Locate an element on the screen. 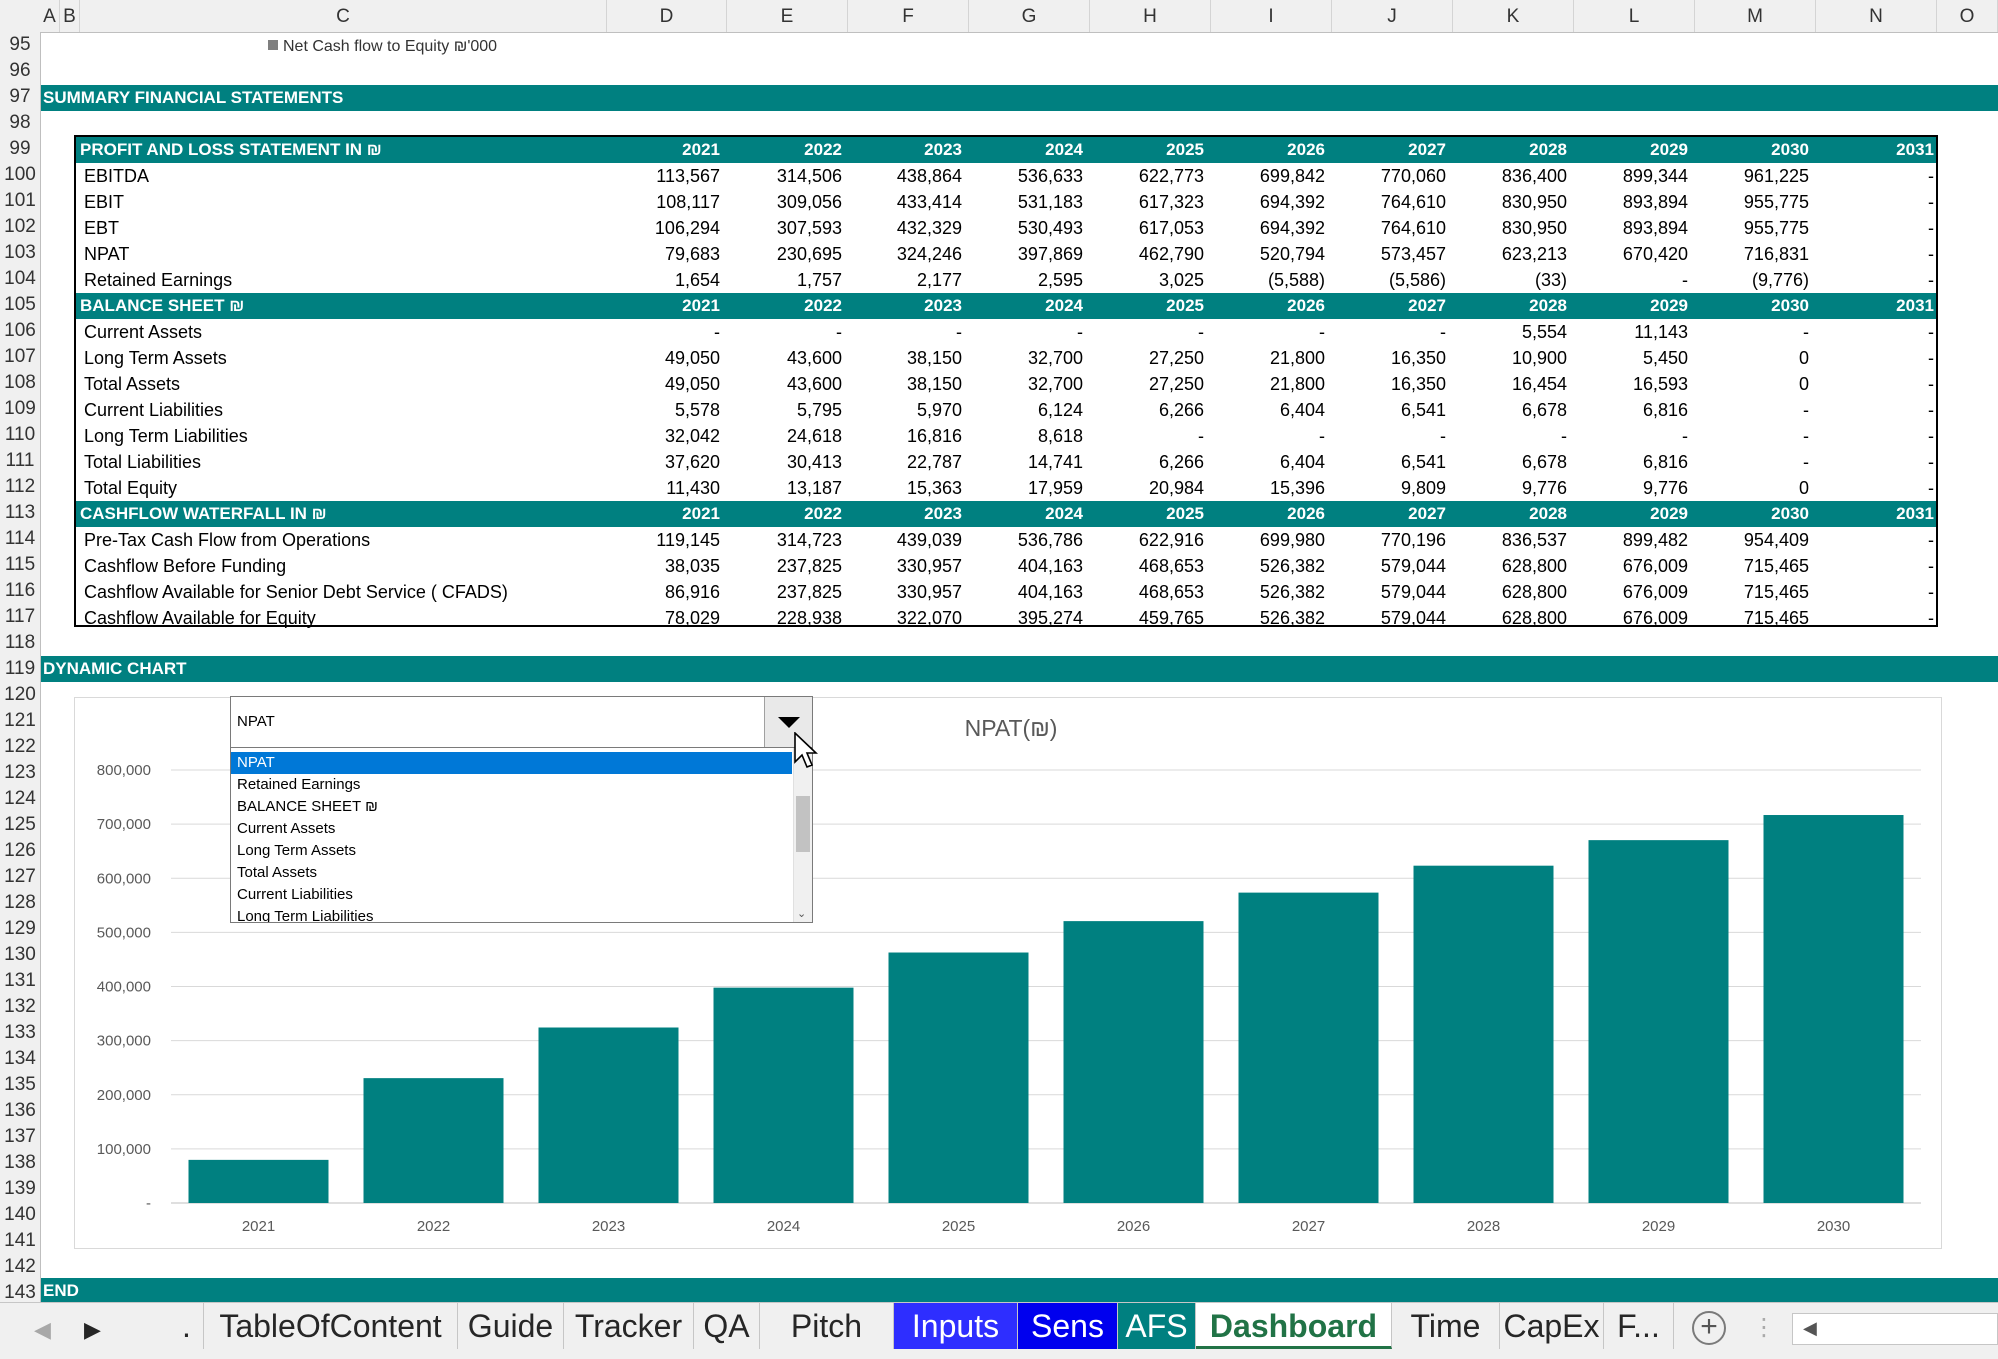  table-cell: 9,776 is located at coordinates (1633, 488).